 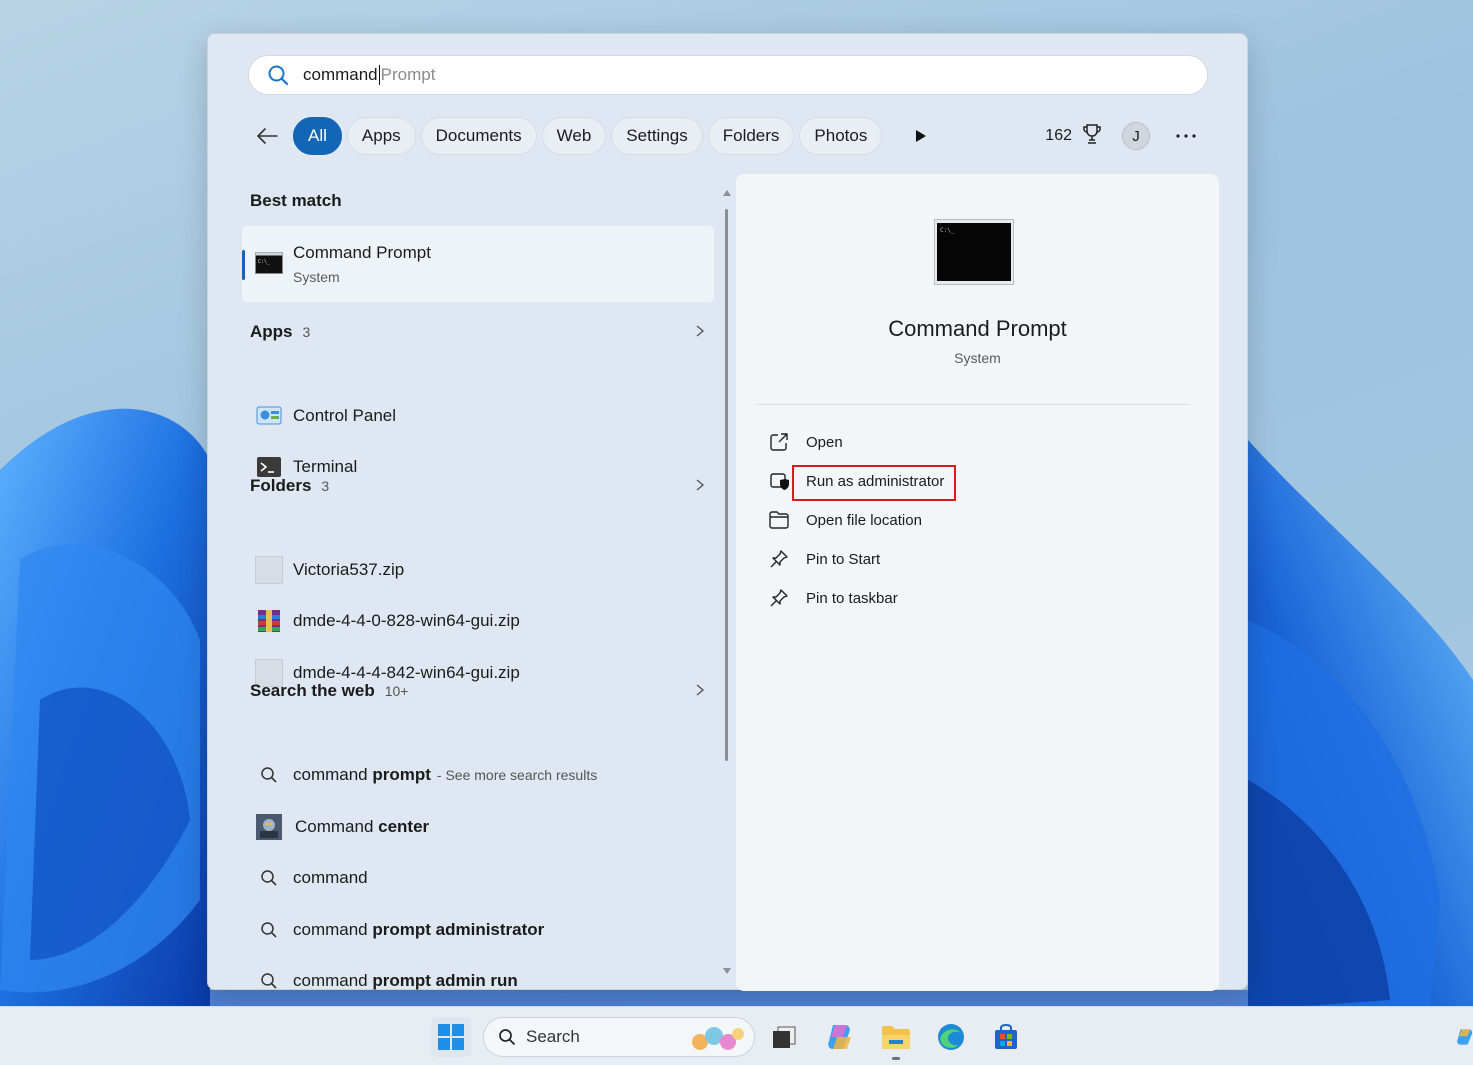 I want to click on best-match-name: Command Prompt, so click(x=362, y=252).